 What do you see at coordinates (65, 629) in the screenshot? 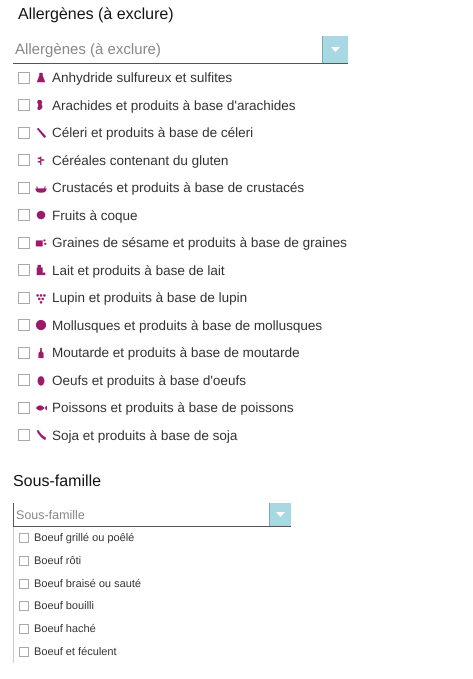
I see `subfamily-label: Boeuf haché` at bounding box center [65, 629].